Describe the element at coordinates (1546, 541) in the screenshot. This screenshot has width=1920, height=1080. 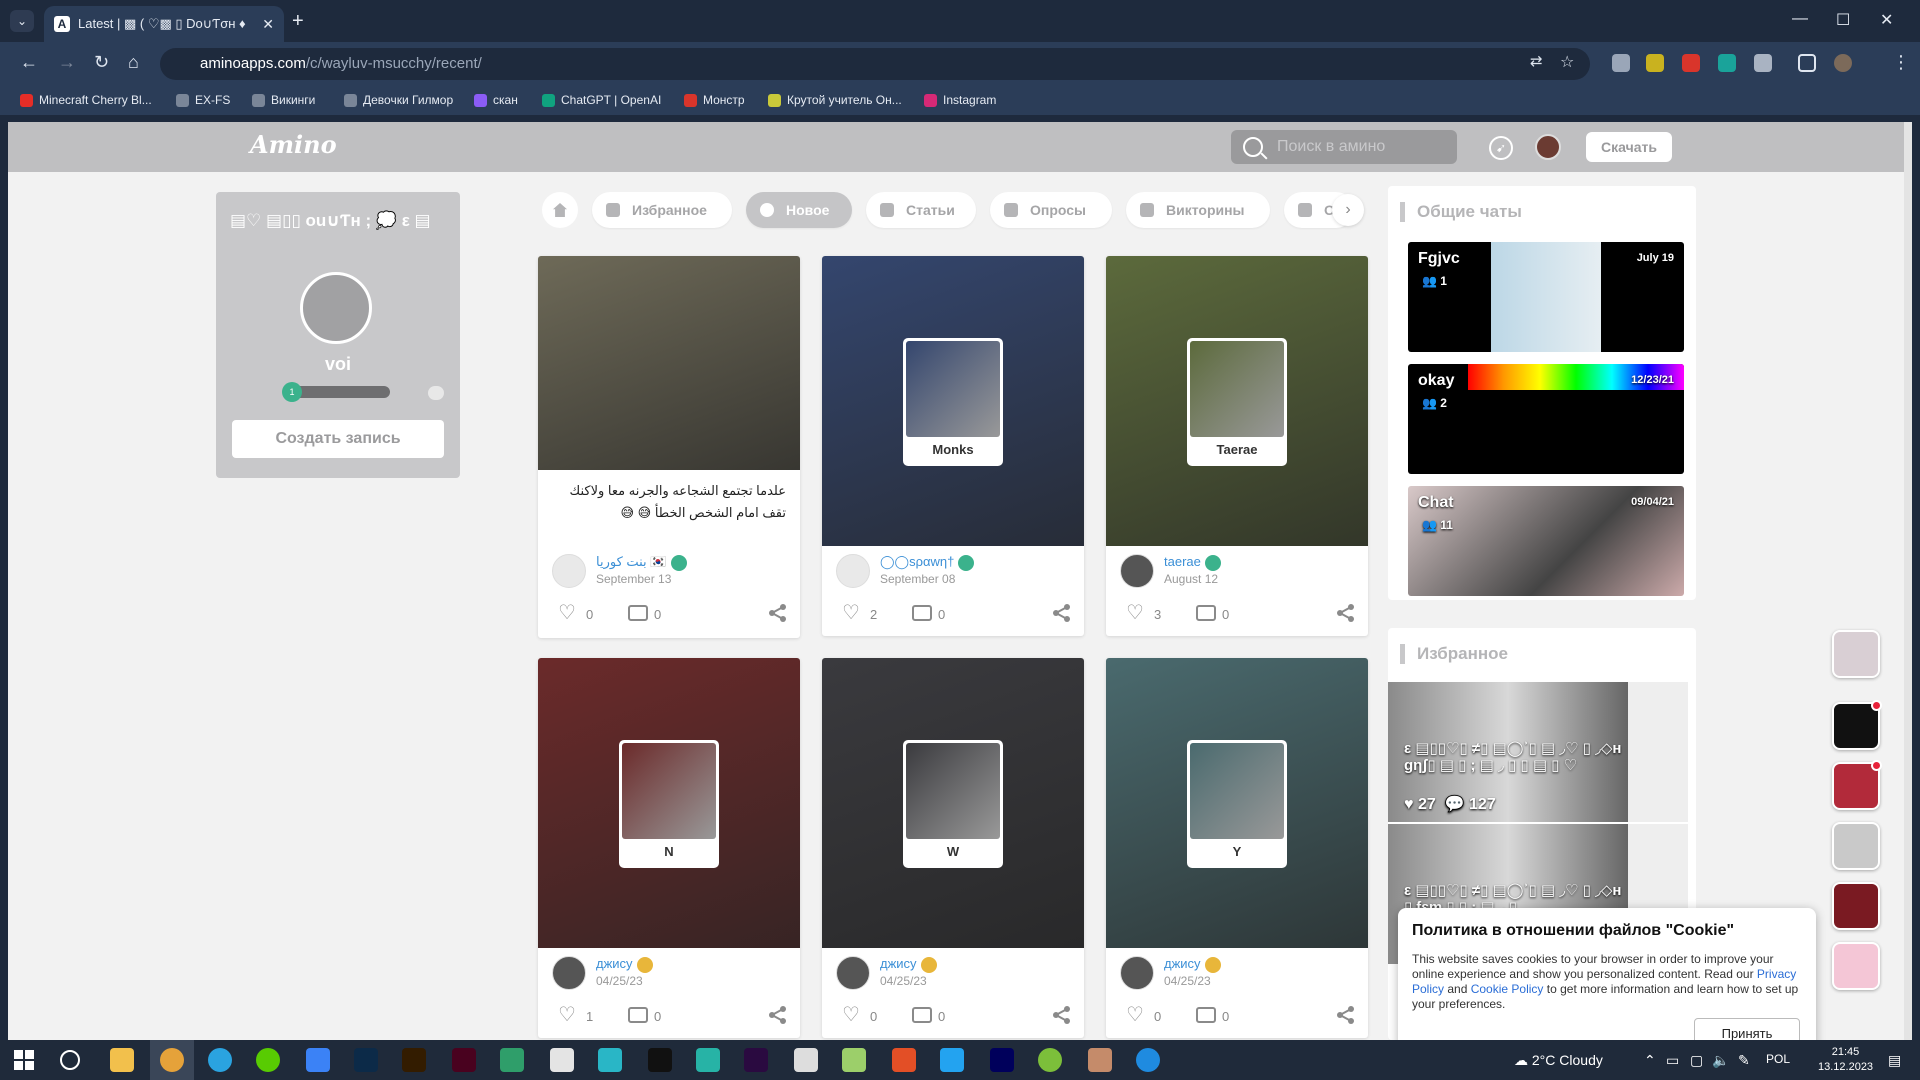
I see `public-chat-card: Chat 09/04/21 👥 11` at that location.